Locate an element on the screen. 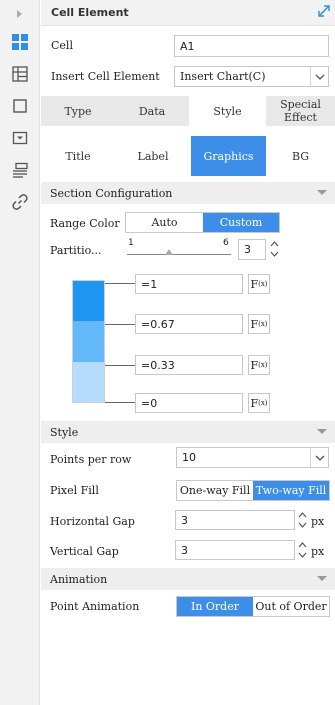 Image resolution: width=335 pixels, height=705 pixels. subtab-title: Title is located at coordinates (78, 156).